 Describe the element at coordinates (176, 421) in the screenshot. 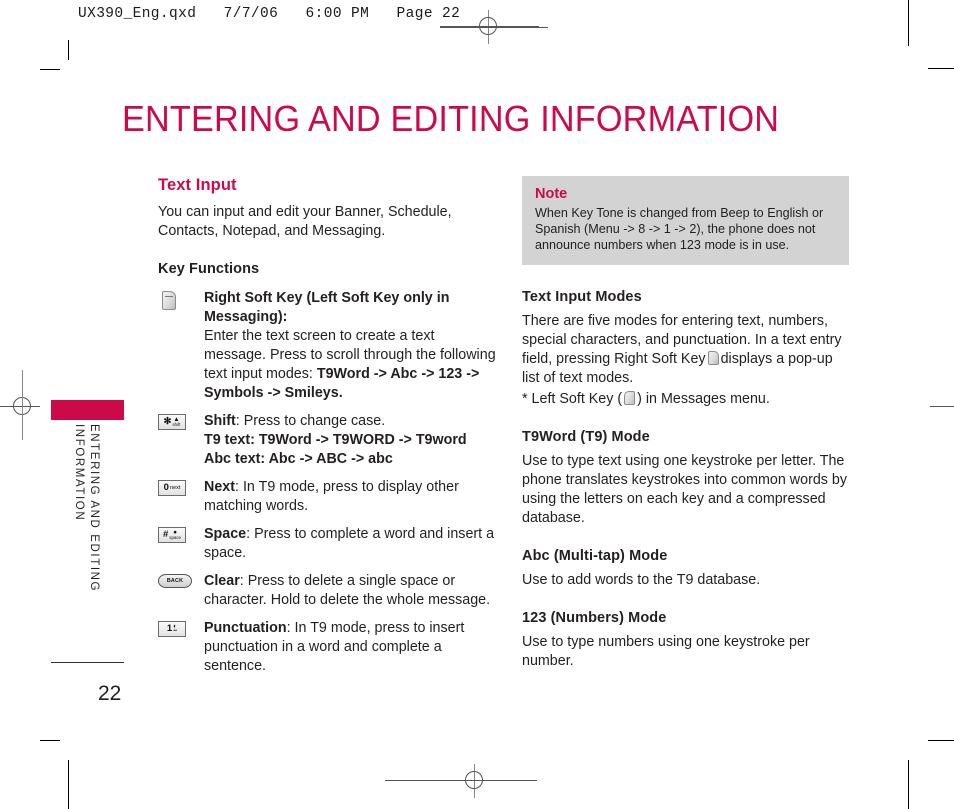

I see `shift-sublabel: ▲ shift` at that location.